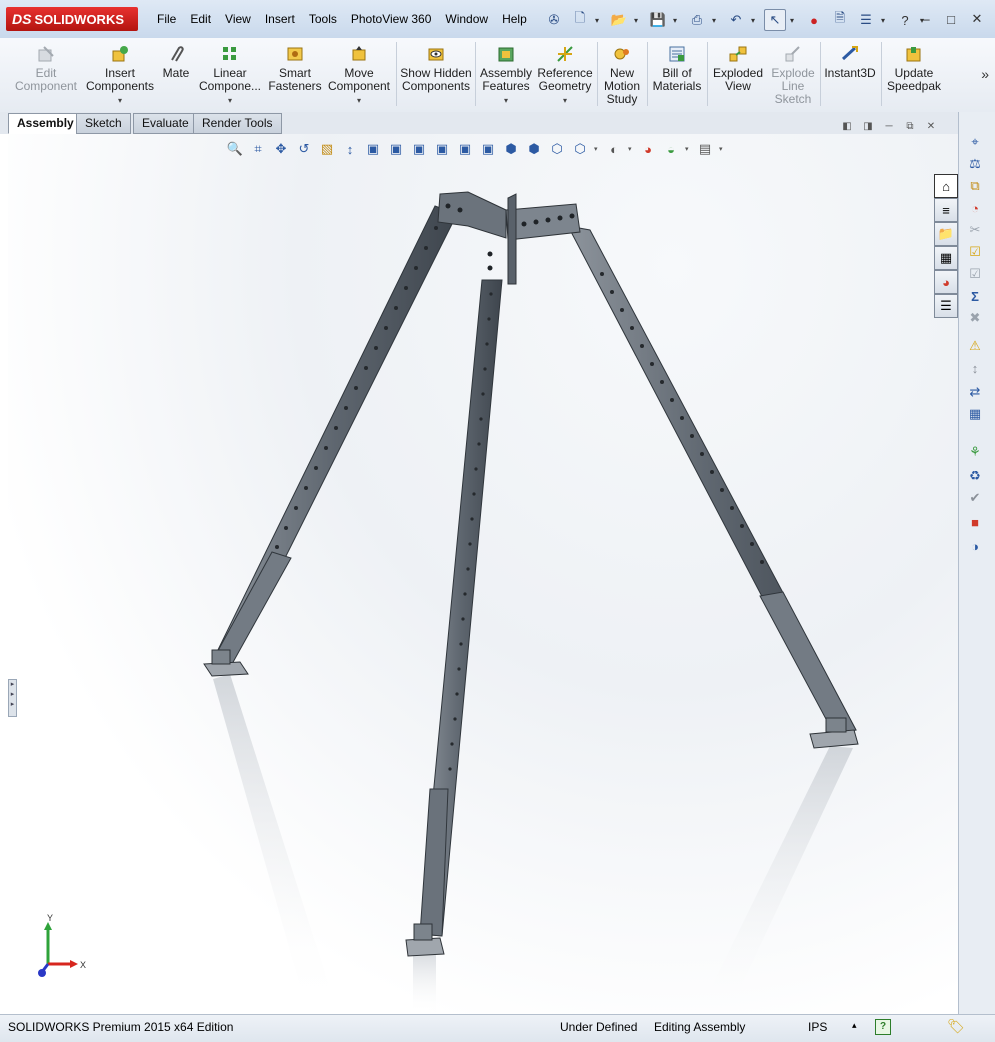 This screenshot has width=995, height=1042. I want to click on menu-insert: Insert, so click(280, 20).